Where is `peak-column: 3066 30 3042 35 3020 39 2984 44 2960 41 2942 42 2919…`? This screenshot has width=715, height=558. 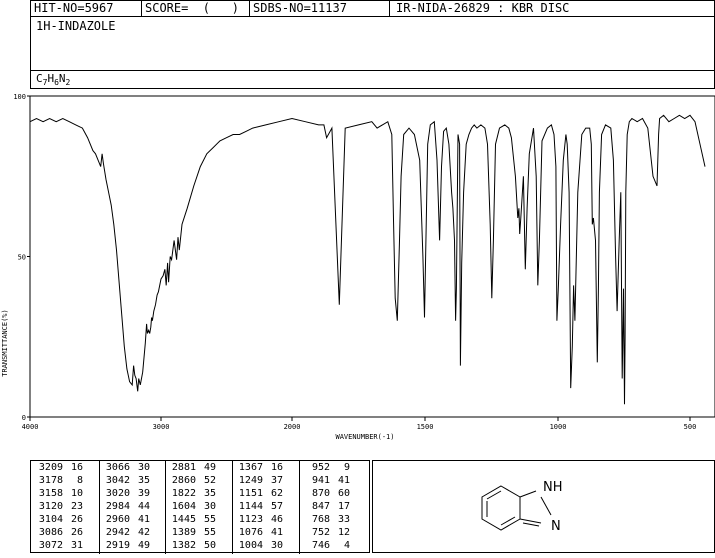
peak-column: 3066 30 3042 35 3020 39 2984 44 2960 41 2942 42 2919… is located at coordinates (126, 506).